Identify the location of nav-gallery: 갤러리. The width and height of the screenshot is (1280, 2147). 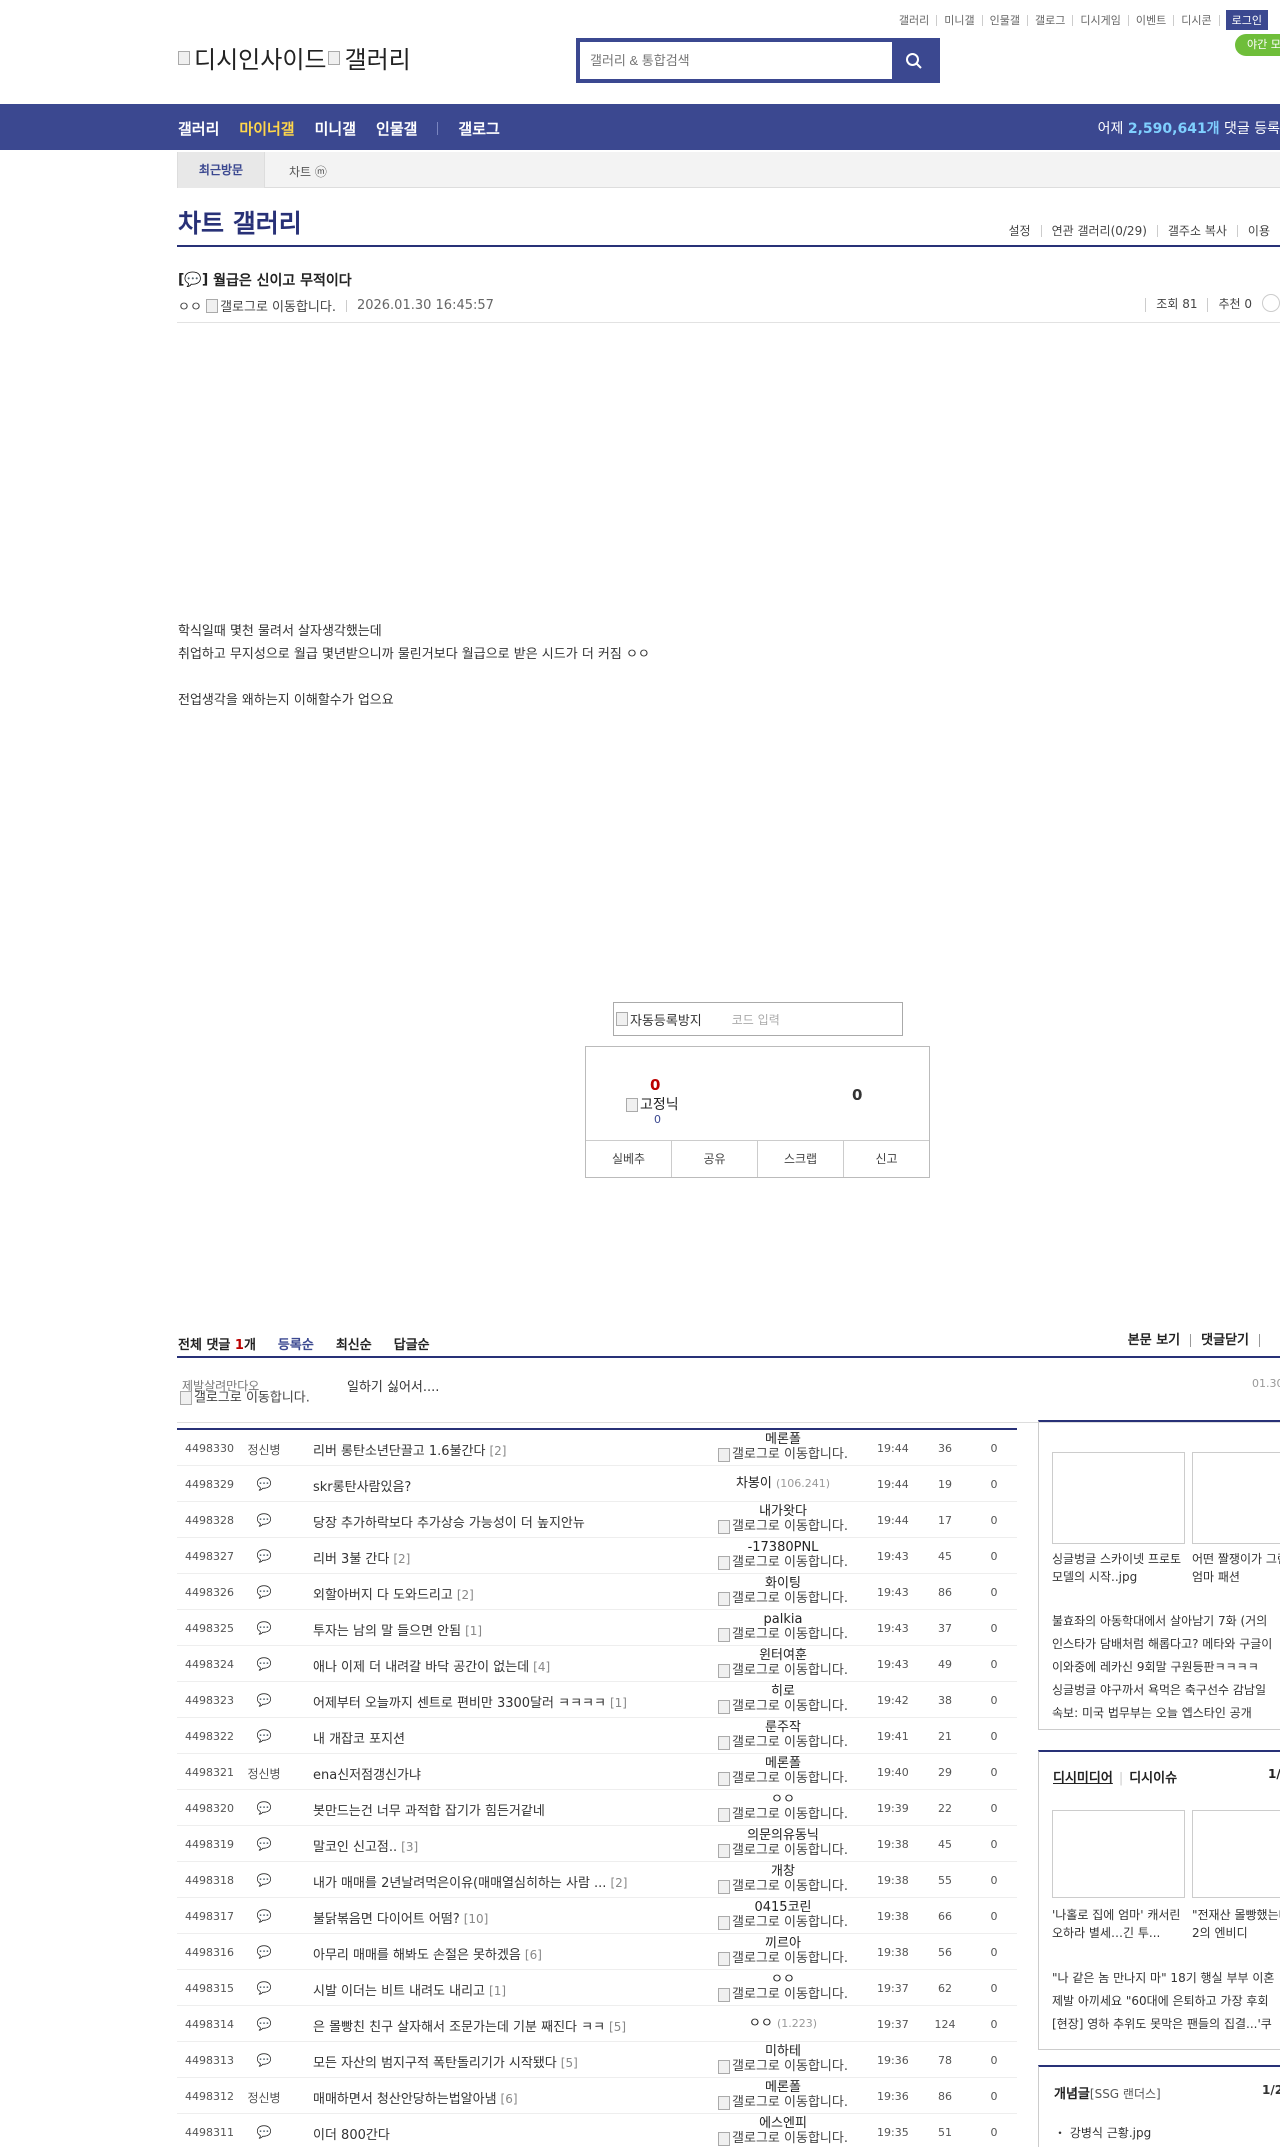
(198, 128).